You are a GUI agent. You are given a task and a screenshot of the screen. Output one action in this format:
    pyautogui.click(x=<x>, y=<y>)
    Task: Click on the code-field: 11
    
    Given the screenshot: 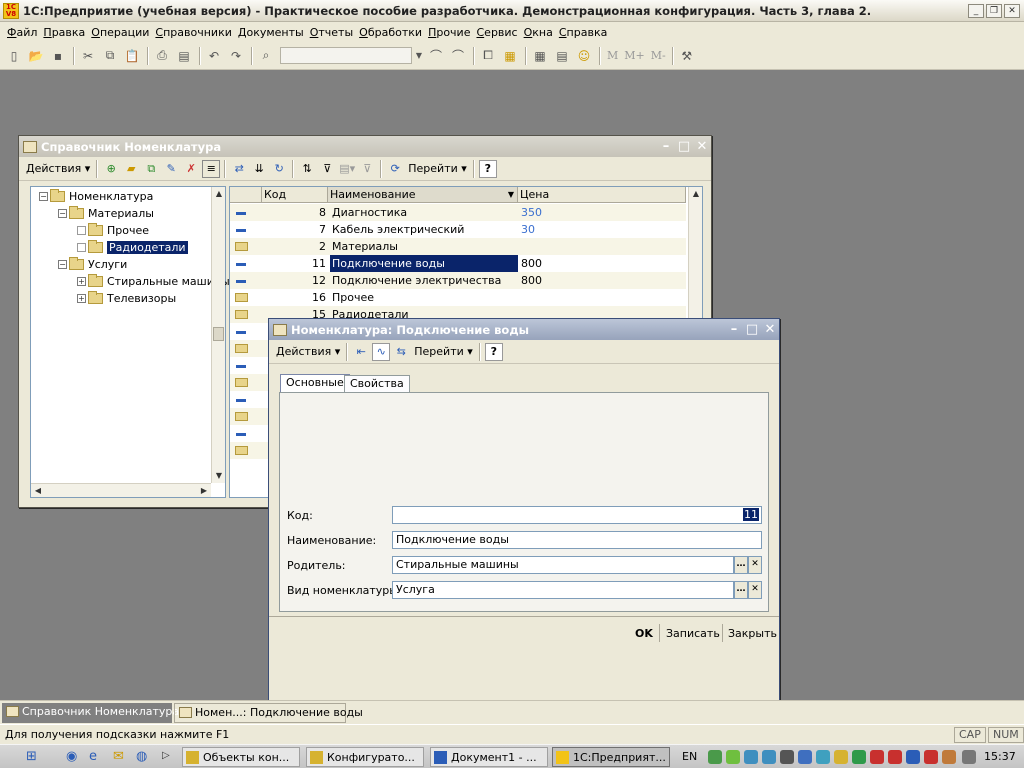 What is the action you would take?
    pyautogui.click(x=577, y=515)
    